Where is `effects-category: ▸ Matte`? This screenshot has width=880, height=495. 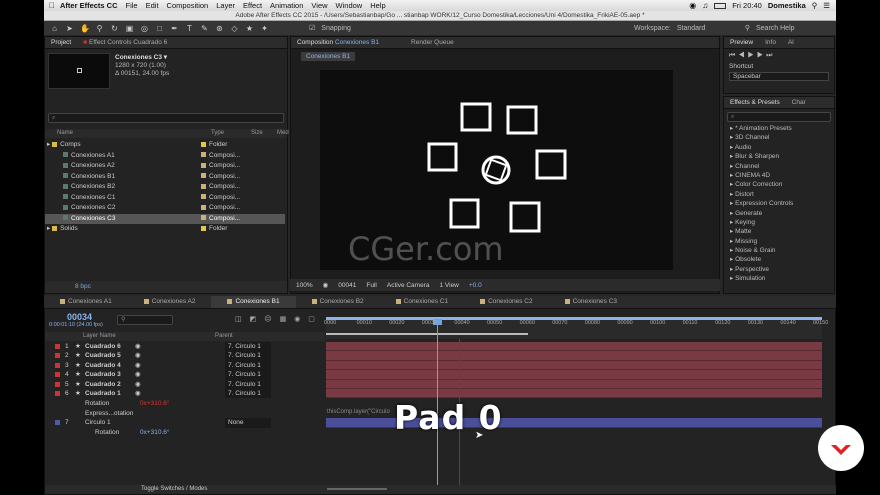
effects-category: ▸ Matte is located at coordinates (779, 231).